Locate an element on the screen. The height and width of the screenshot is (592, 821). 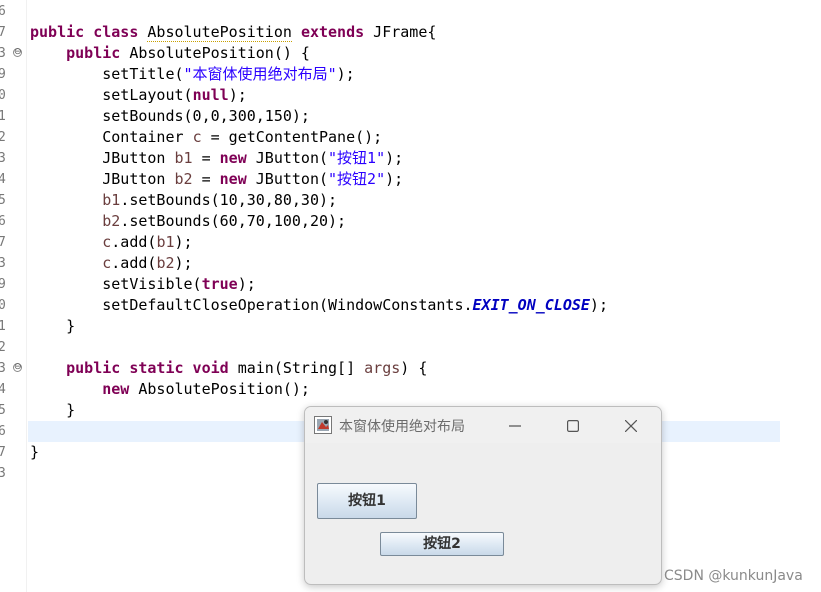
code-token: "按钮2" is located at coordinates (357, 179).